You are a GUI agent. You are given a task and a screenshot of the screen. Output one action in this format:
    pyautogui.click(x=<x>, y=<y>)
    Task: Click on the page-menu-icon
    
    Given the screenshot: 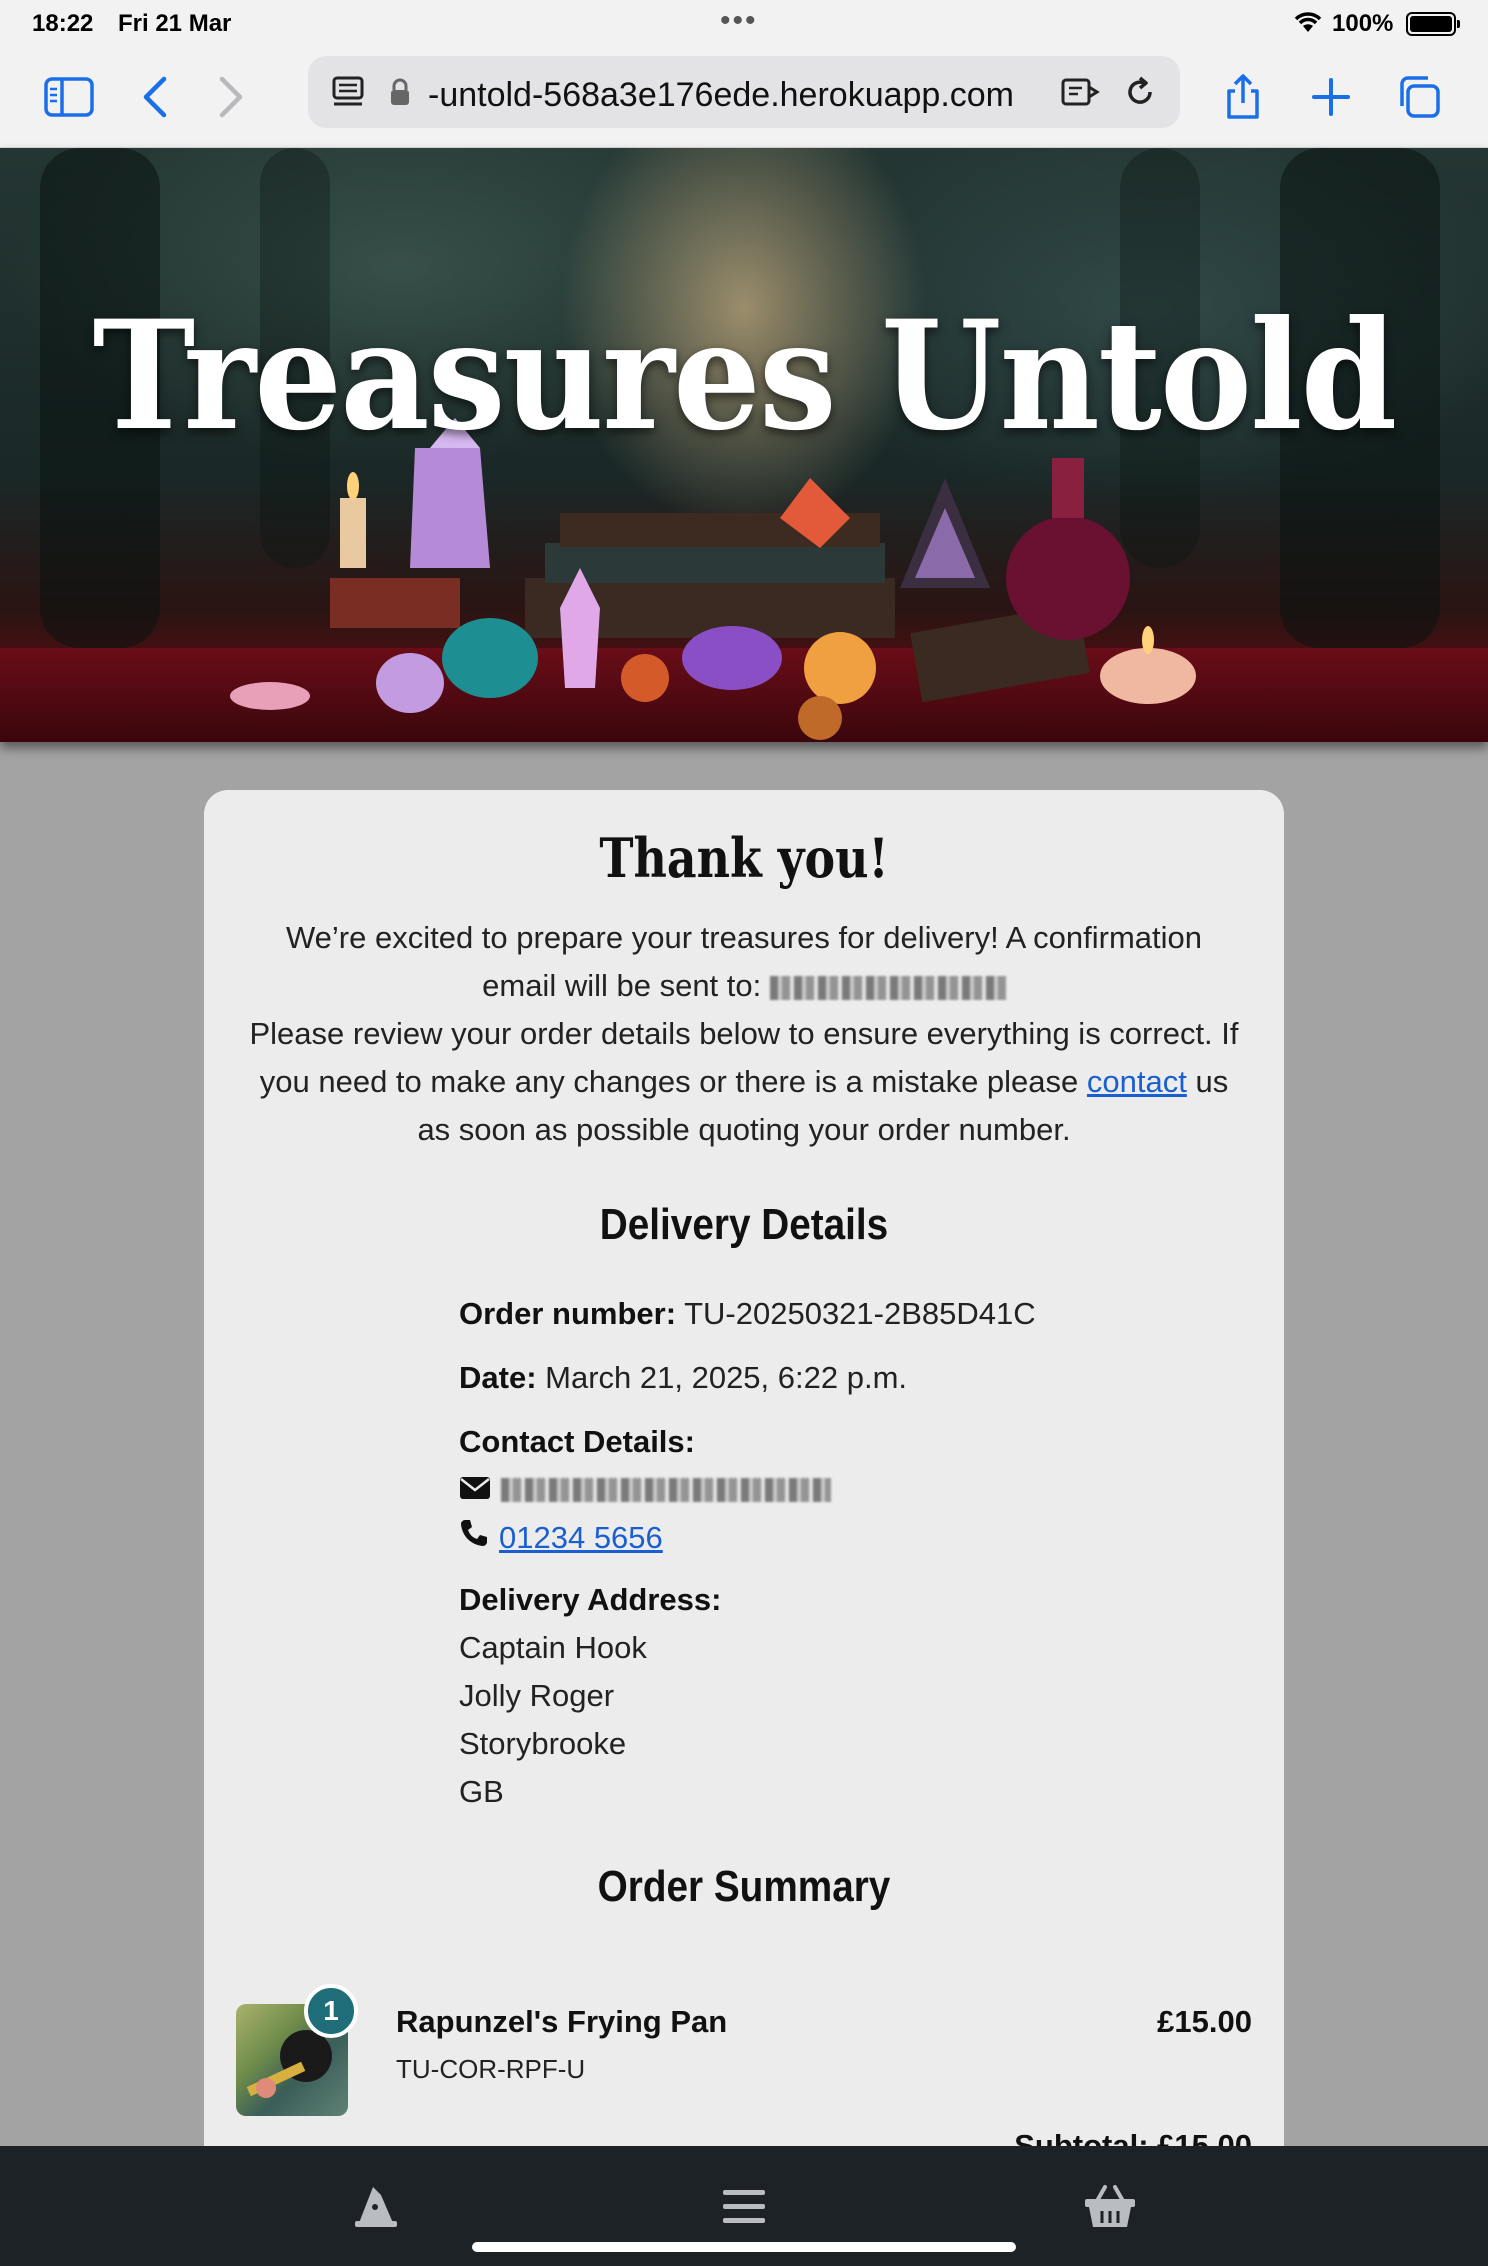 What is the action you would take?
    pyautogui.click(x=348, y=92)
    